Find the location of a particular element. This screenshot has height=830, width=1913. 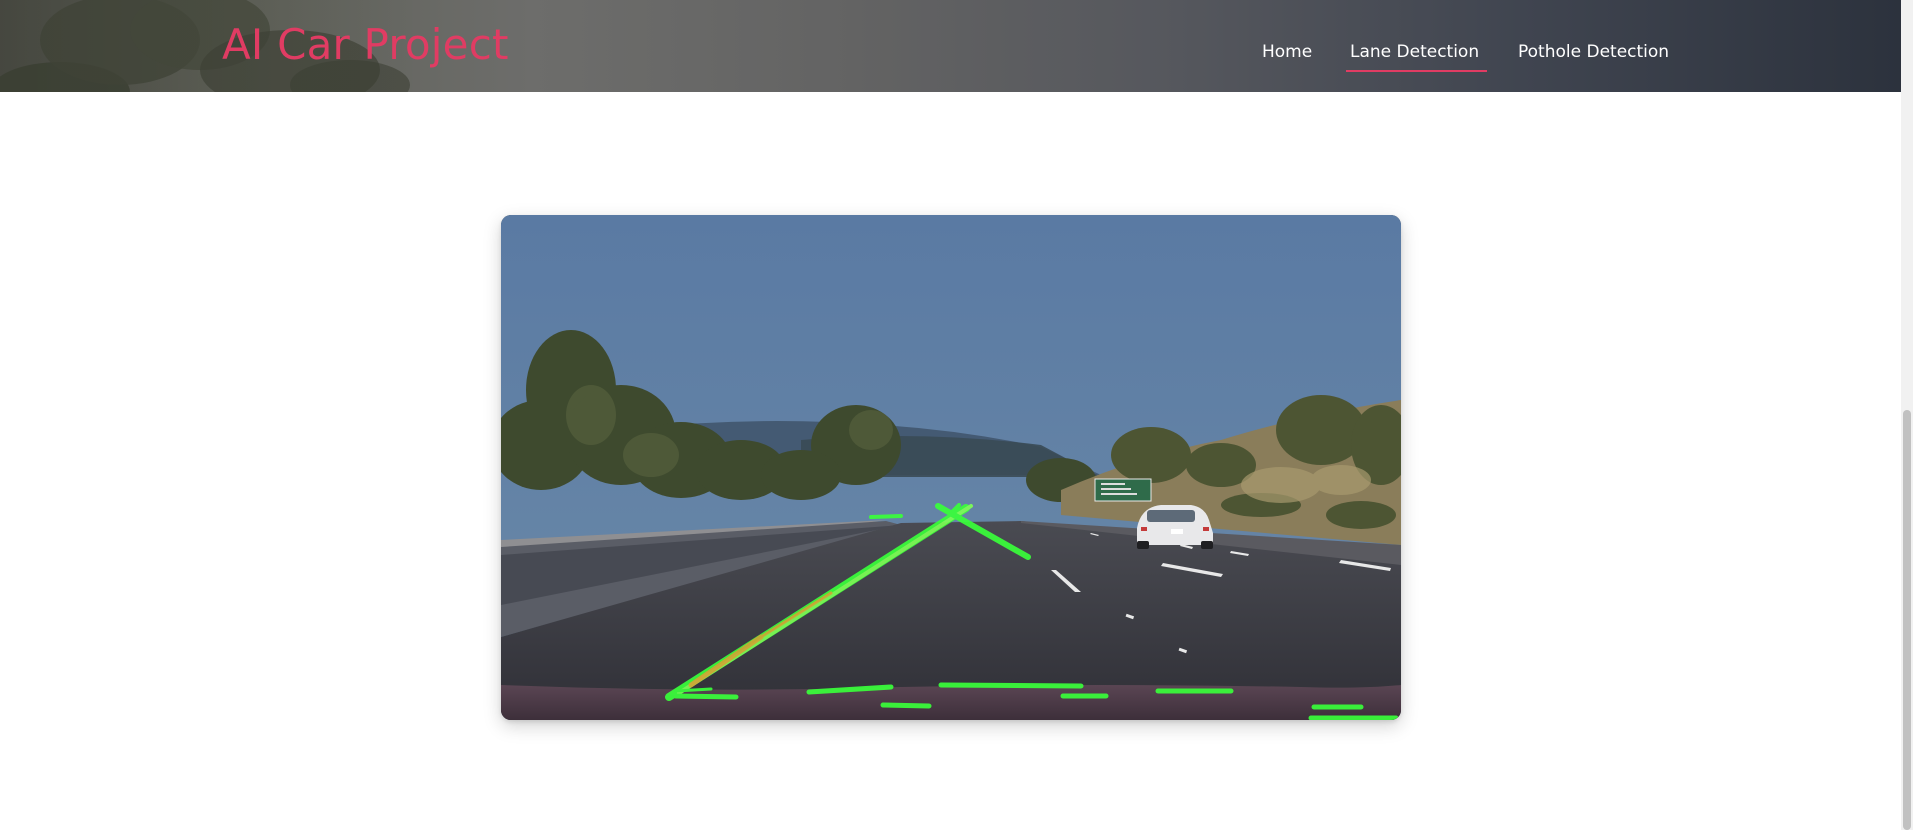

highway-sign-icon is located at coordinates (1123, 490).